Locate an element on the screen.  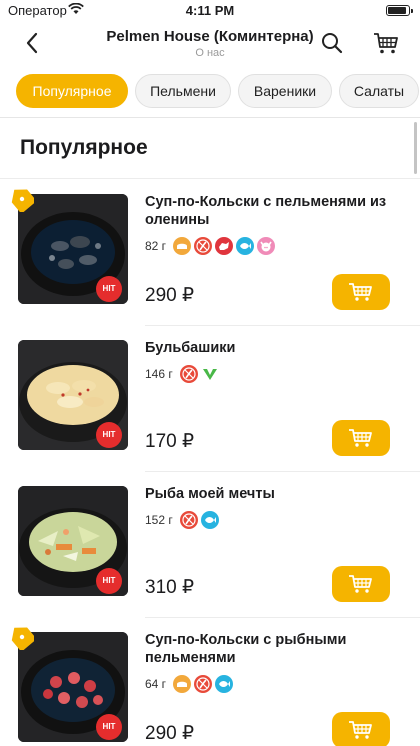
product-meta: 152 г is located at coordinates (182, 520).